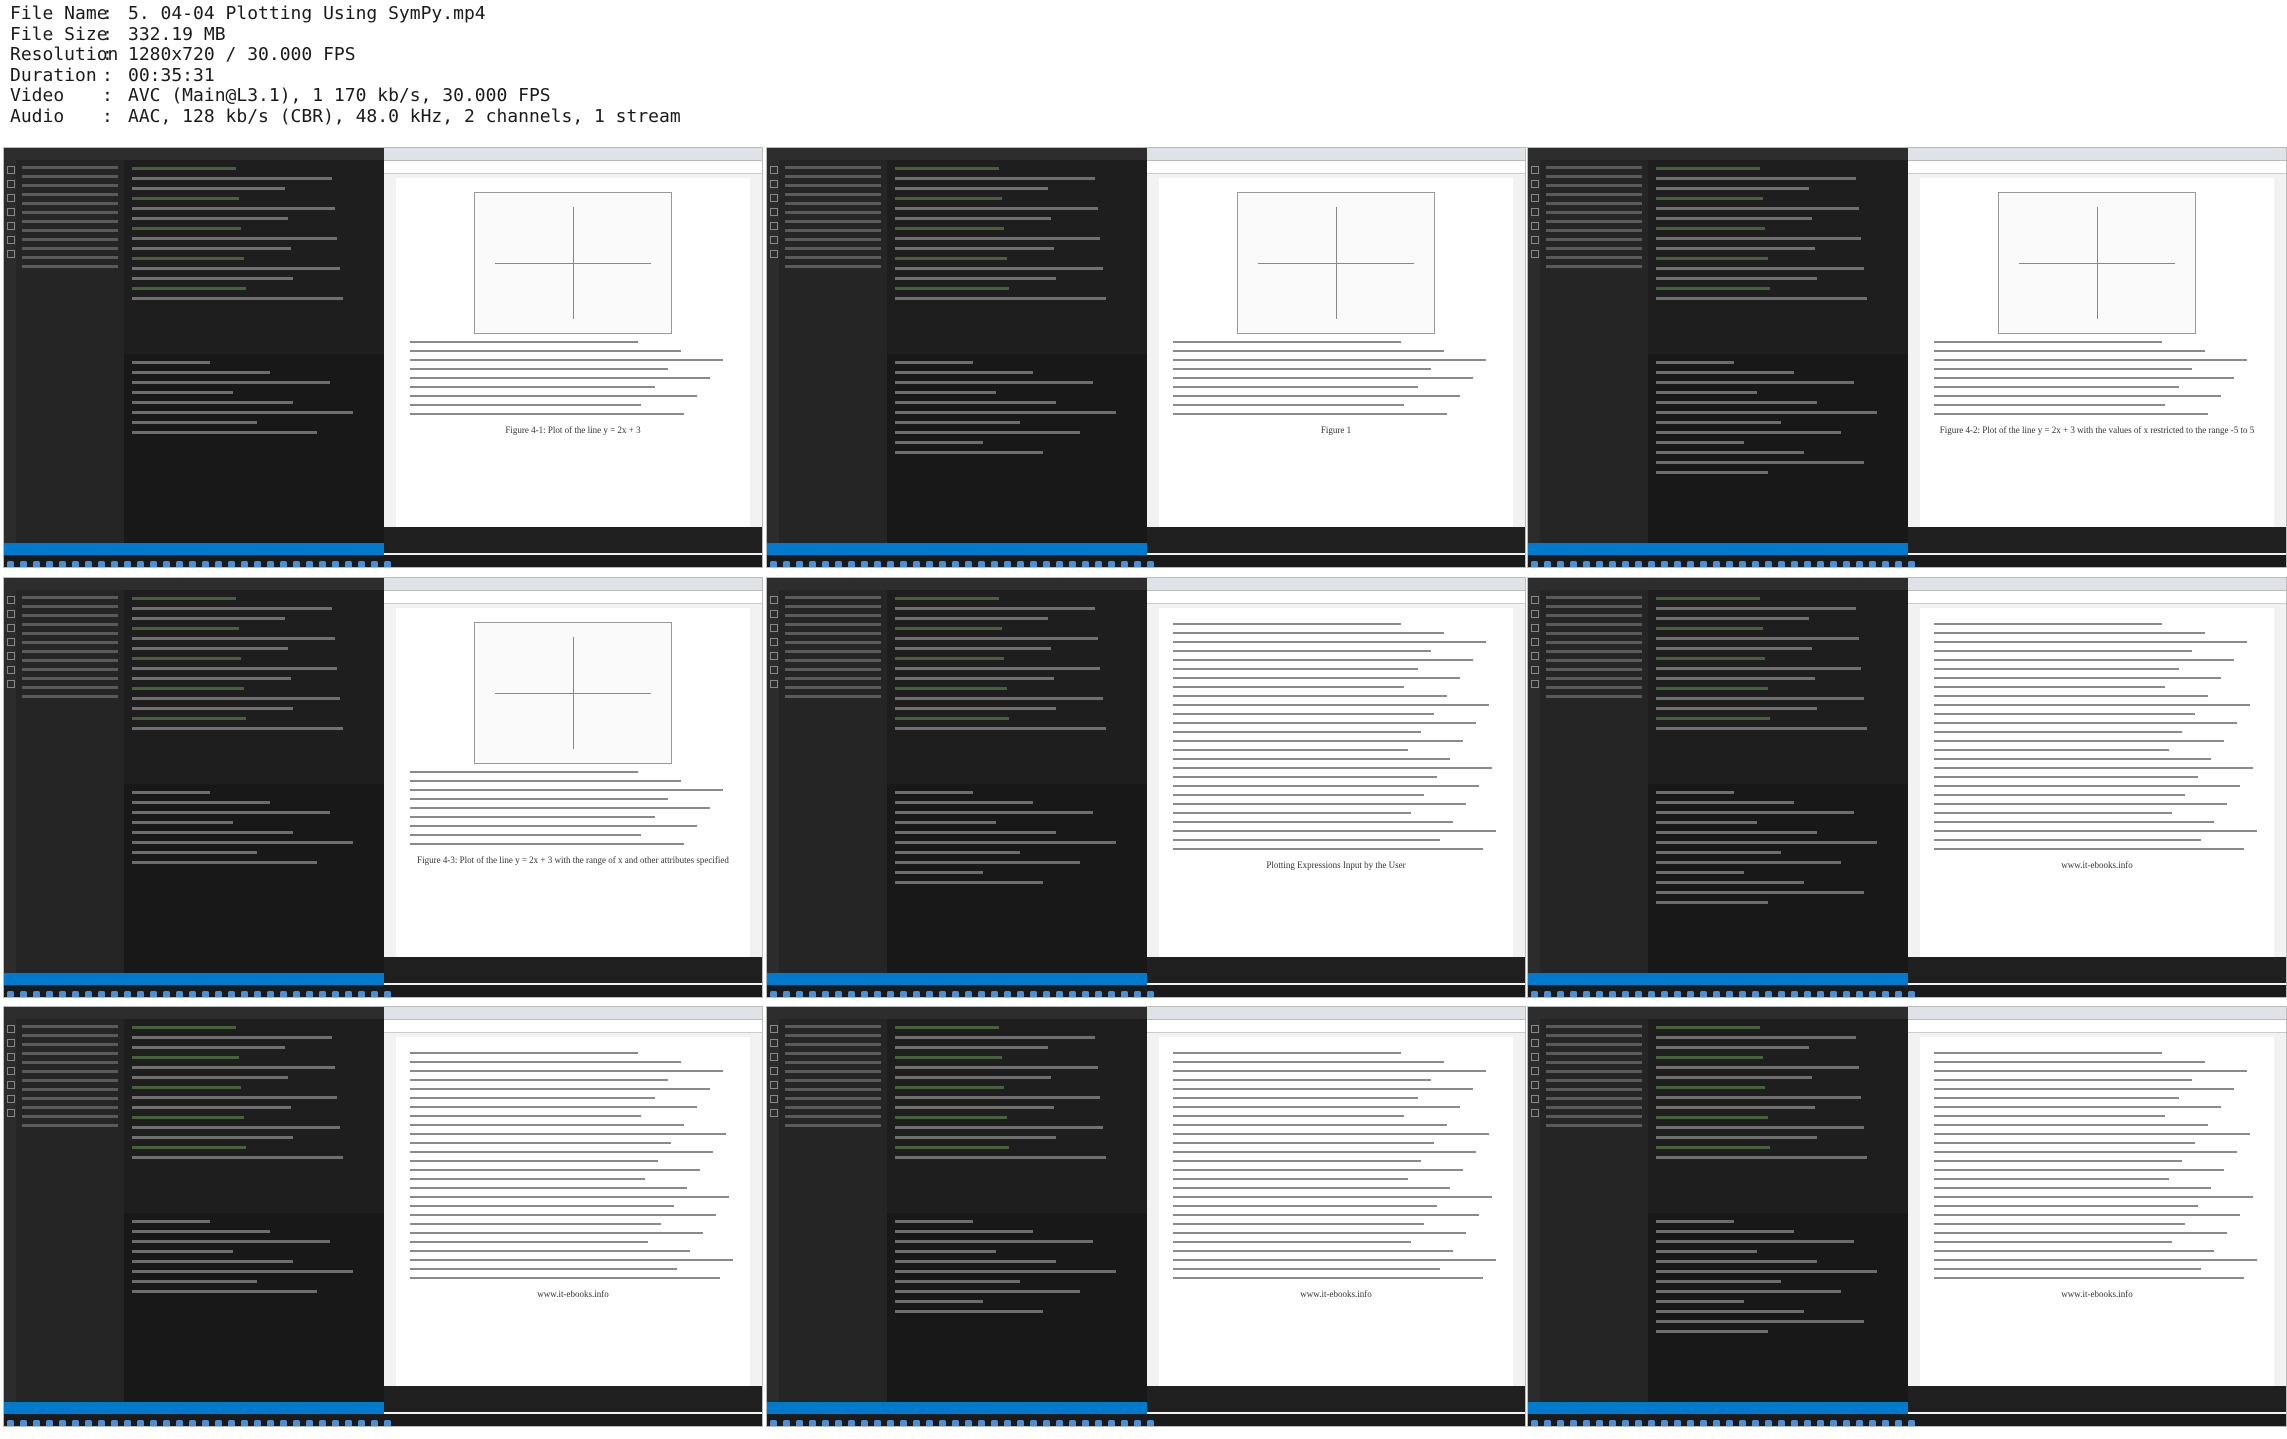 The height and width of the screenshot is (1439, 2287). I want to click on browser-tab-bar, so click(1336, 584).